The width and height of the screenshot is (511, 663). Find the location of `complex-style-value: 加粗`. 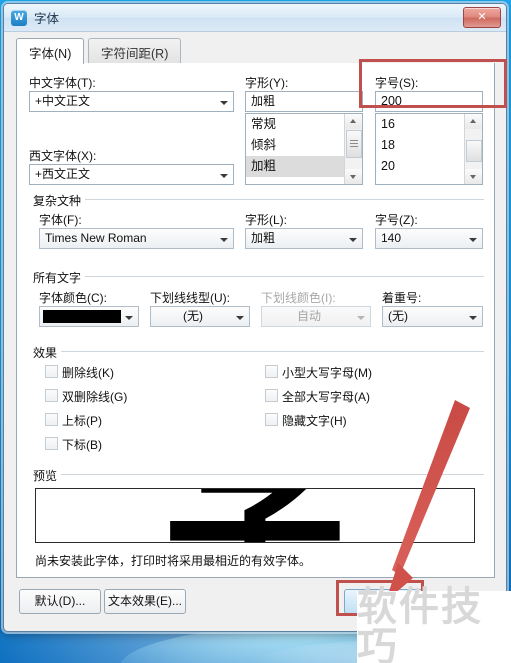

complex-style-value: 加粗 is located at coordinates (263, 238).